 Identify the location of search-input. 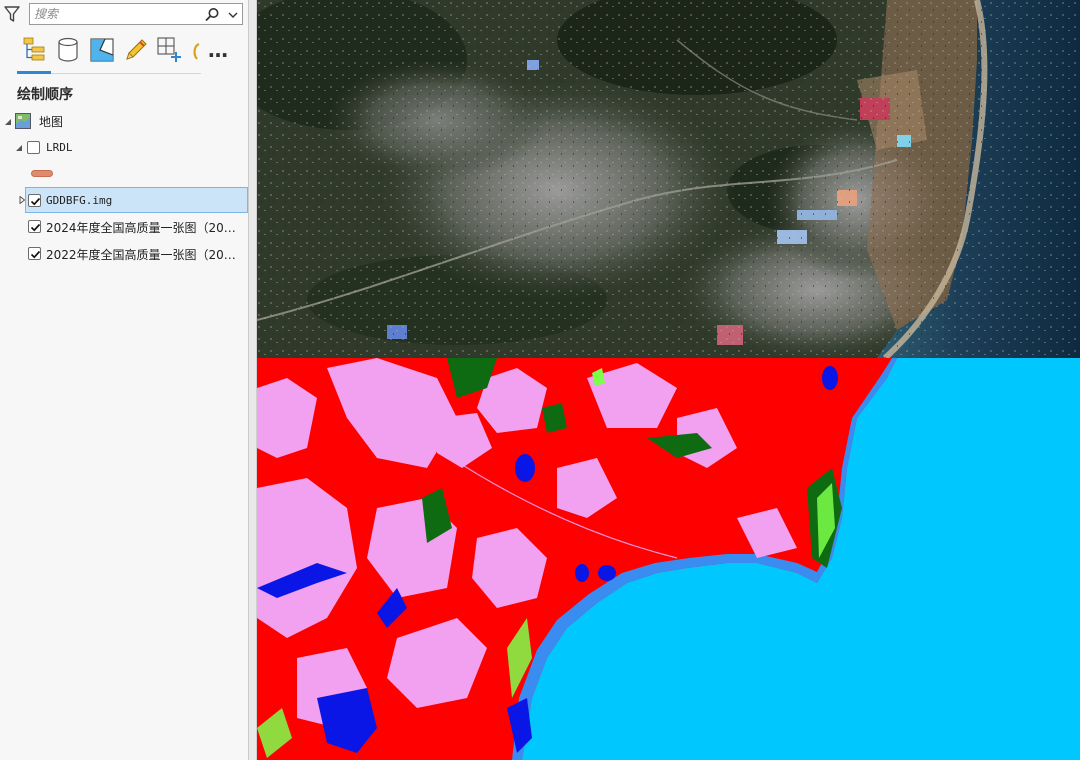
(114, 14).